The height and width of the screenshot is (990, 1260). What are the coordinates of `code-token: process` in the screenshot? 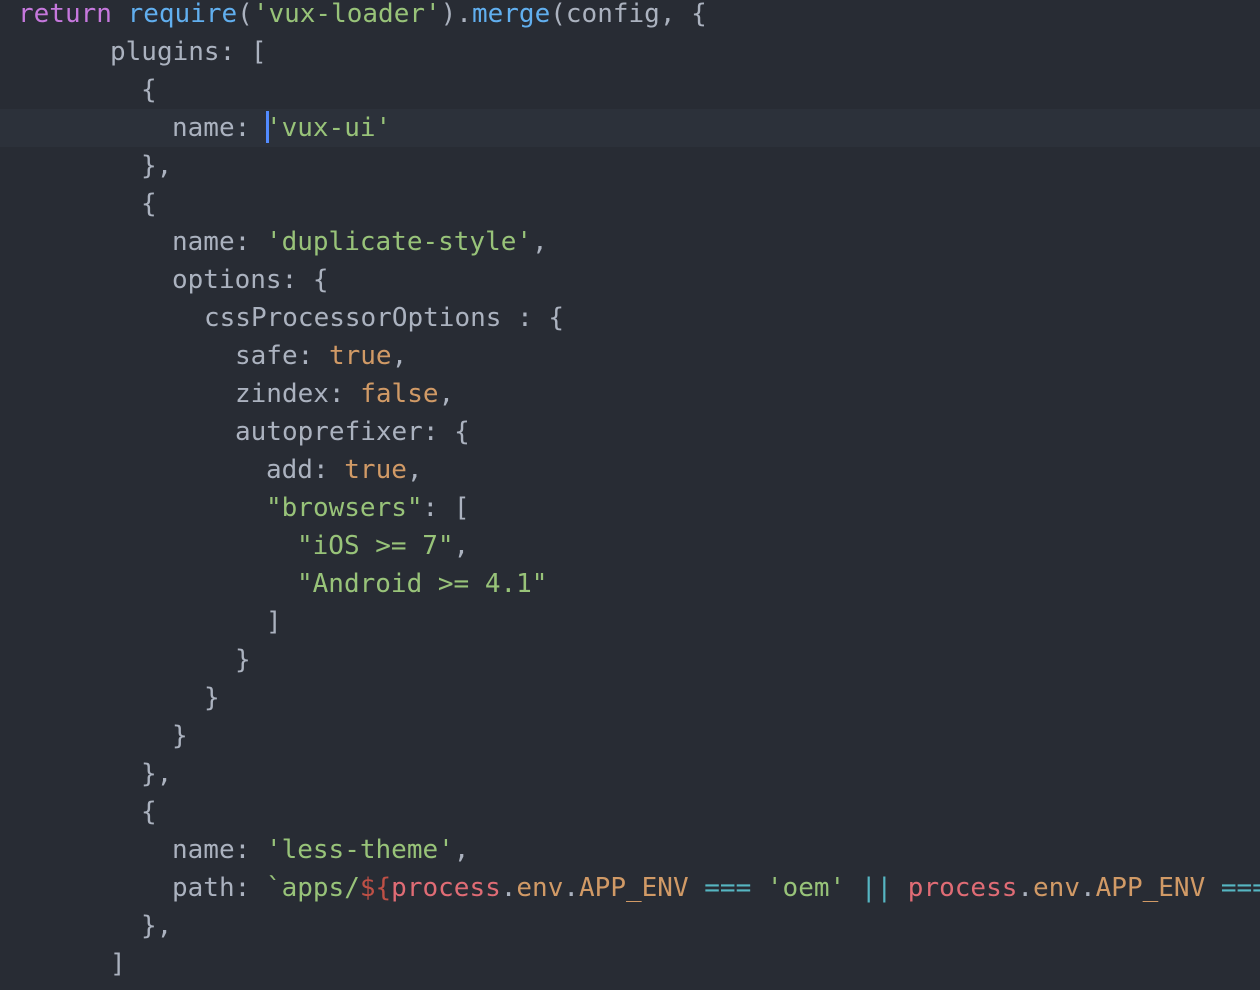 It's located at (446, 888).